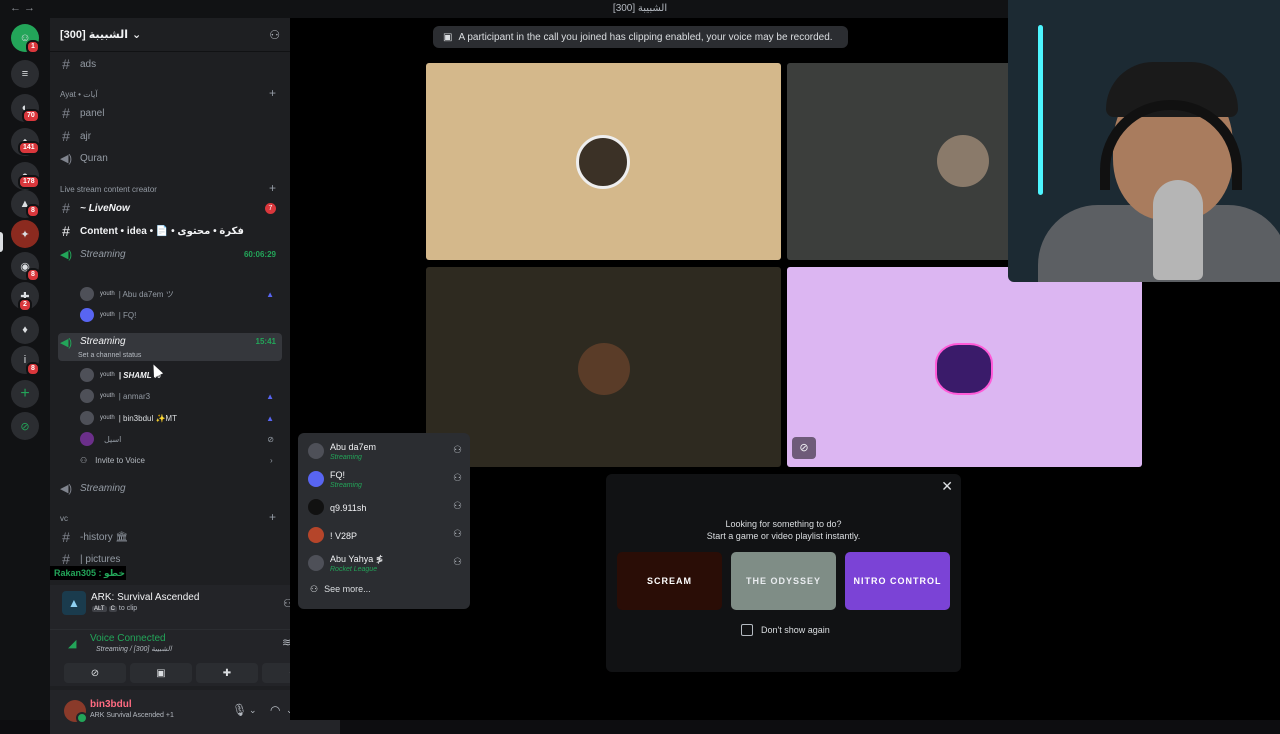  I want to click on screen-share-icon: ▣, so click(161, 673).